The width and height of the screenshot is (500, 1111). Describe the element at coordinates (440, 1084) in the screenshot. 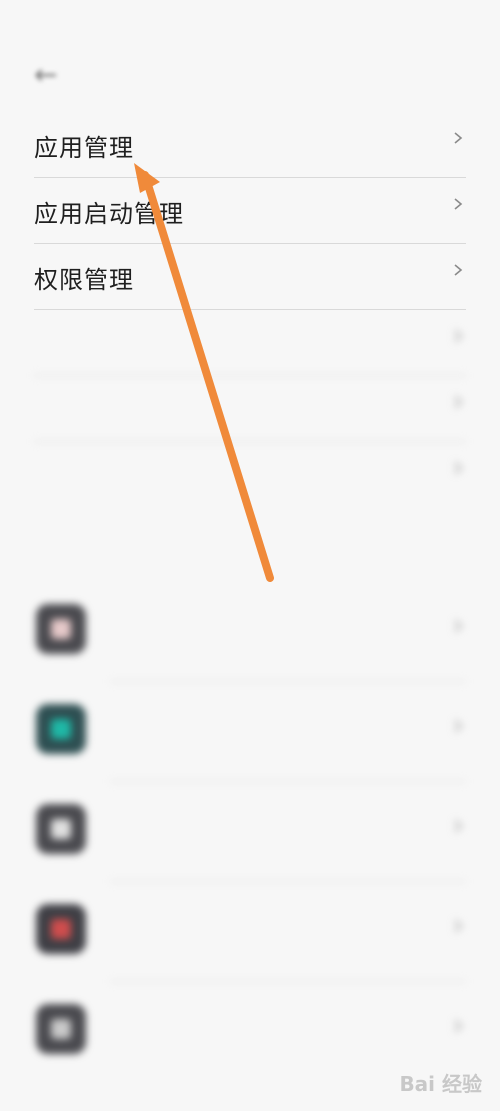

I see `baidu-watermark: Bai 经验` at that location.